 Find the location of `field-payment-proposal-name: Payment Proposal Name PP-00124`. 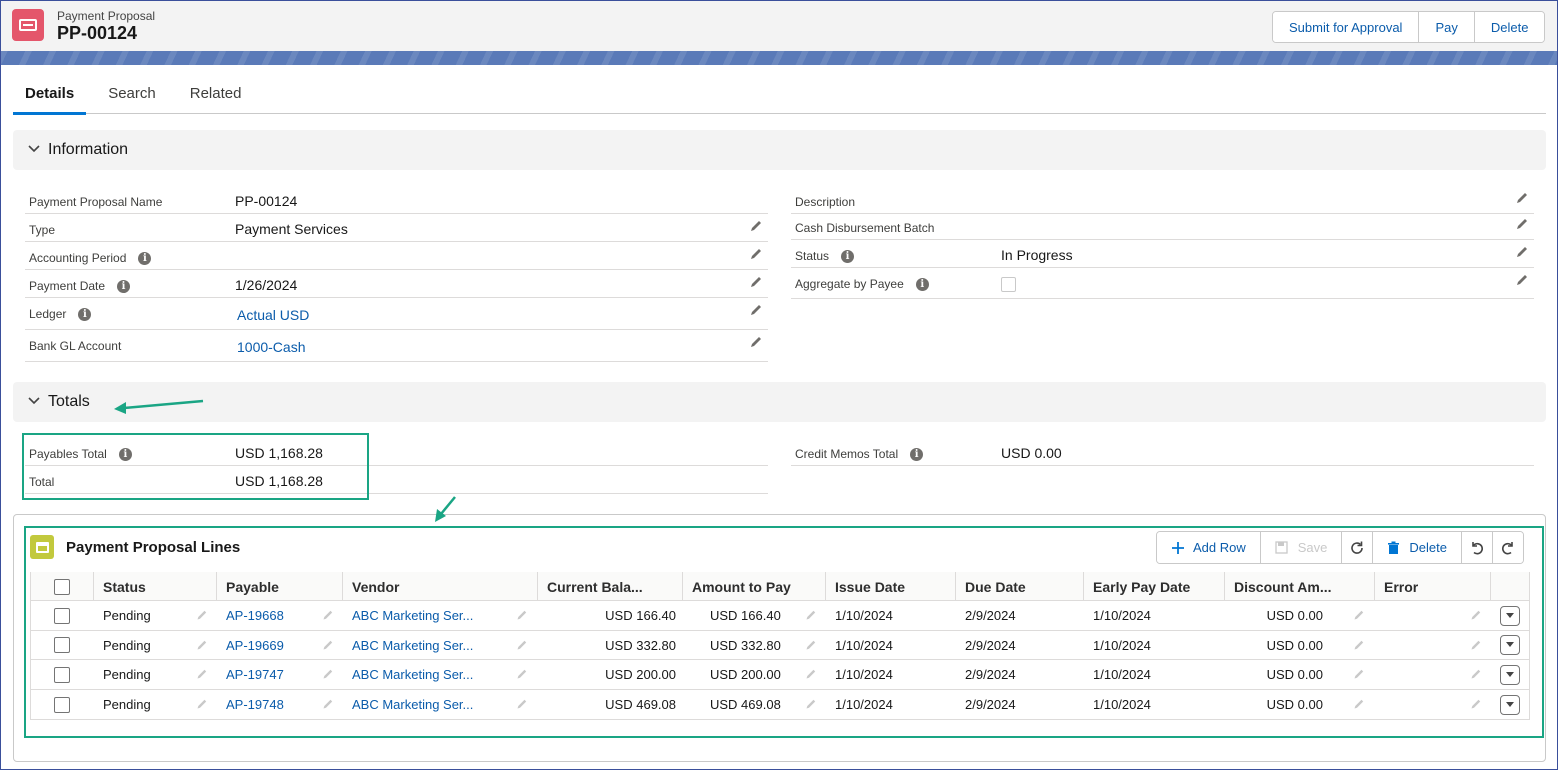

field-payment-proposal-name: Payment Proposal Name PP-00124 is located at coordinates (396, 200).